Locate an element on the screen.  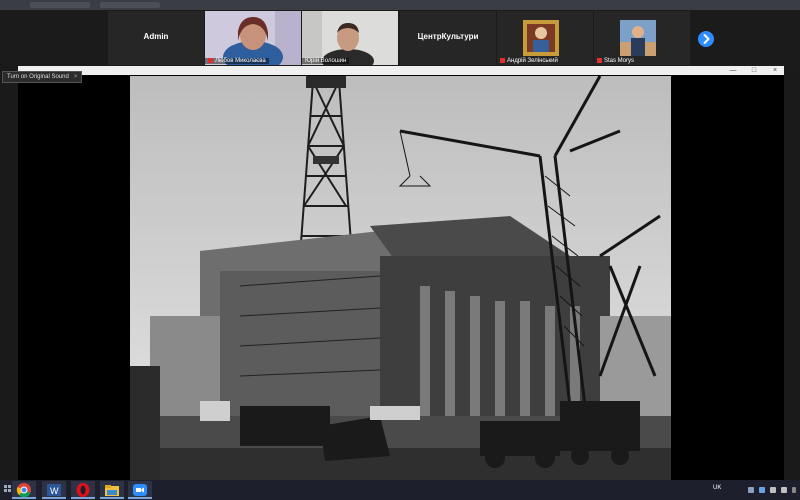
participant-label: Юрій Волошин is located at coordinates (326, 61).